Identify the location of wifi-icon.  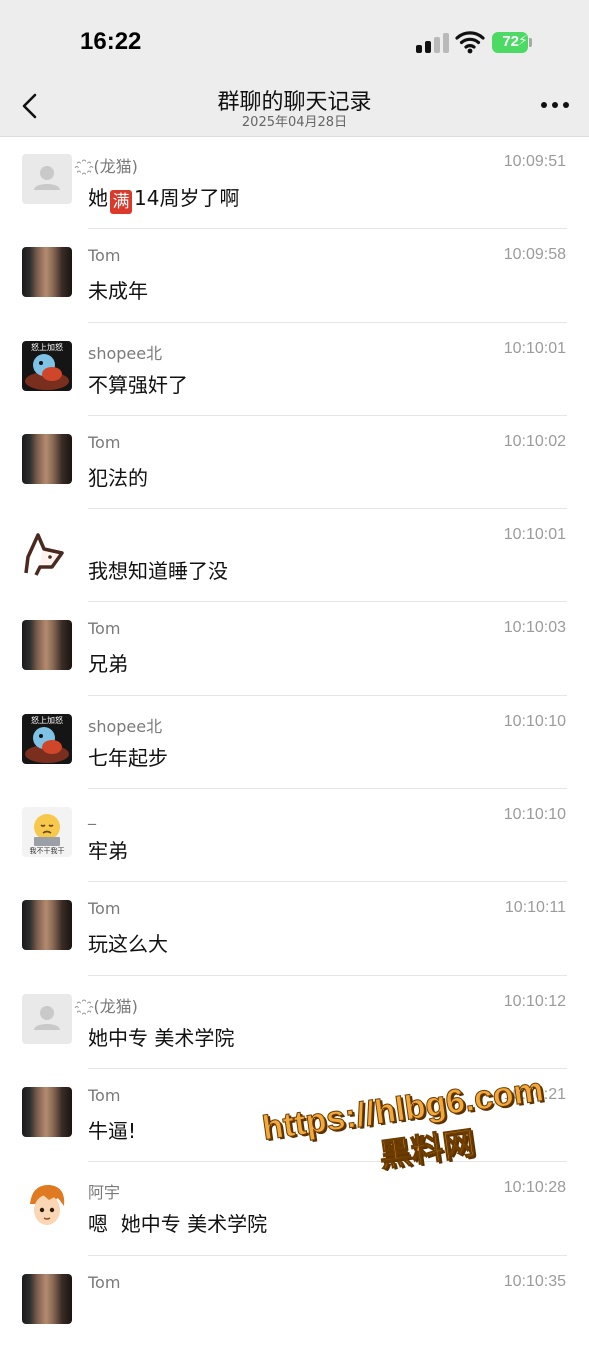
(470, 42).